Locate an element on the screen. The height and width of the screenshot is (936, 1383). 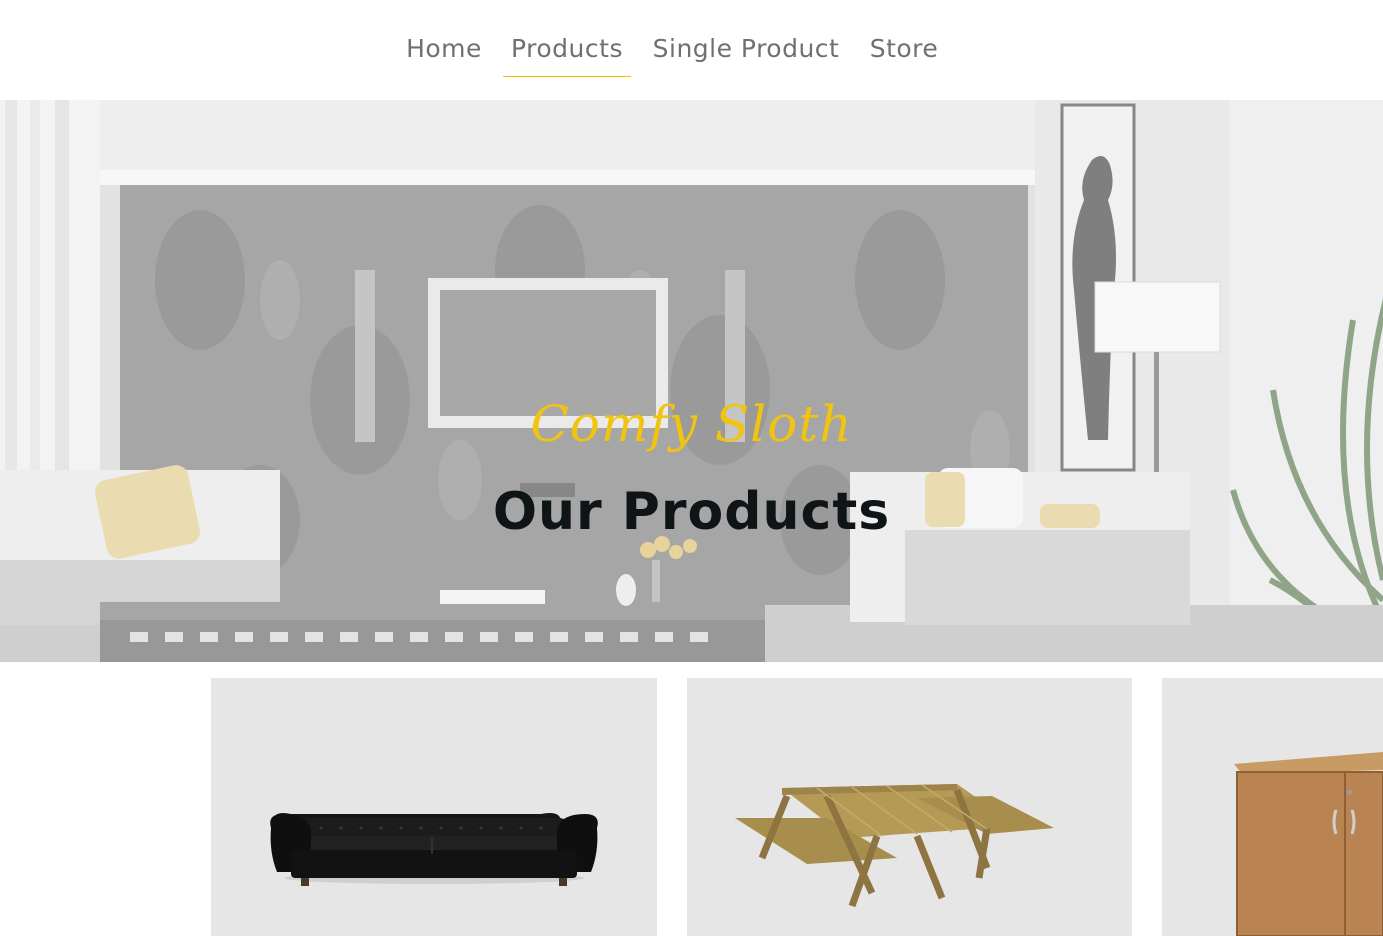
hero-subtitle: Comfy Sloth is located at coordinates (691, 424).